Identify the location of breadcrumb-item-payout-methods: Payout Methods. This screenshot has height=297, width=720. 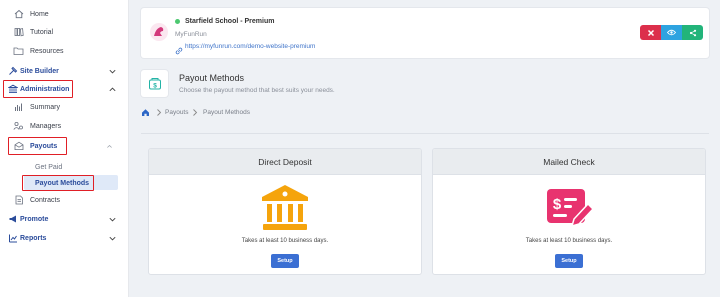
(226, 112).